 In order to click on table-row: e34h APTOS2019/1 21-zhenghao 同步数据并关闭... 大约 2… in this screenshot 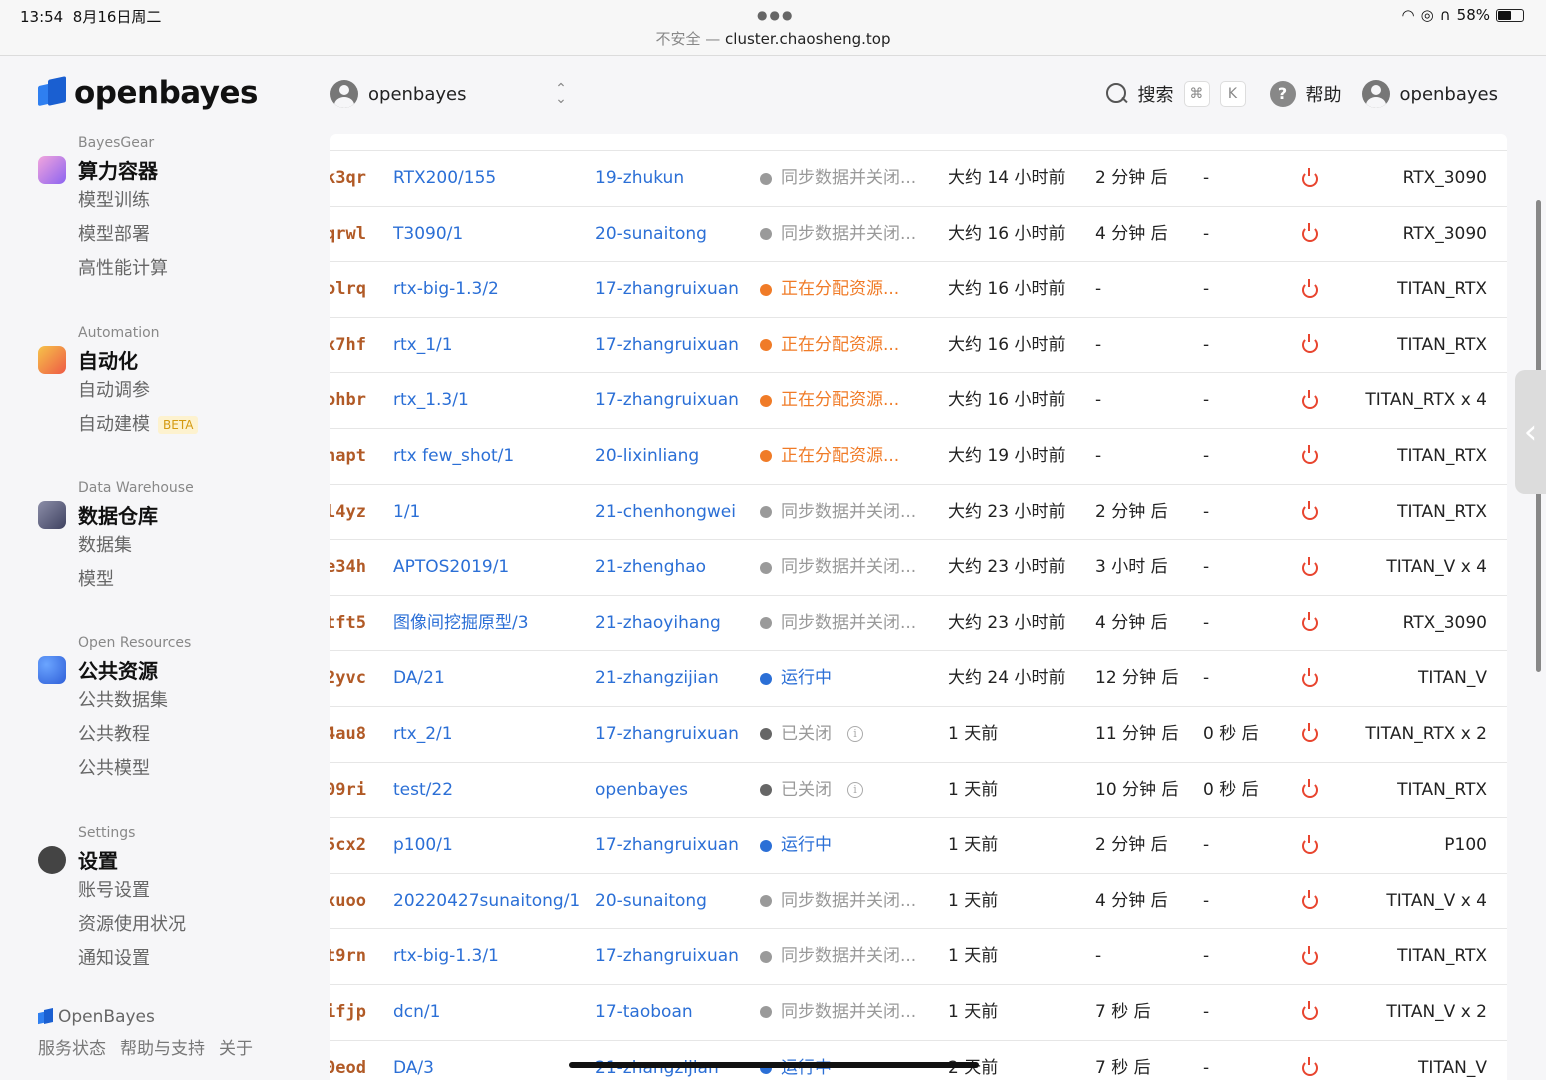, I will do `click(918, 568)`.